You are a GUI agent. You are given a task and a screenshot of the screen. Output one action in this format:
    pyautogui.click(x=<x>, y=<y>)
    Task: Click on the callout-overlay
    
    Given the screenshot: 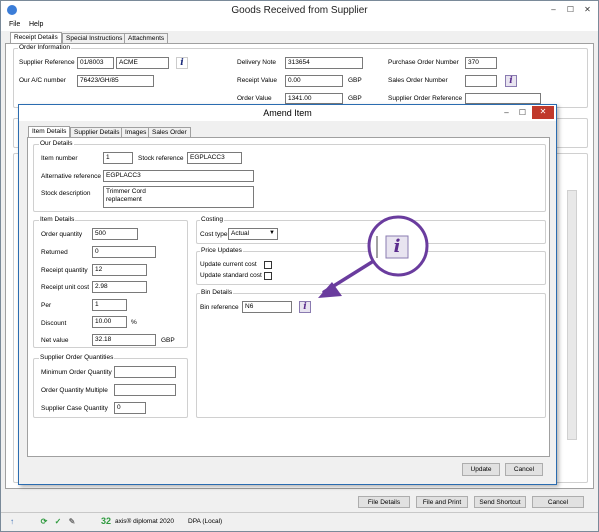 What is the action you would take?
    pyautogui.click(x=373, y=256)
    